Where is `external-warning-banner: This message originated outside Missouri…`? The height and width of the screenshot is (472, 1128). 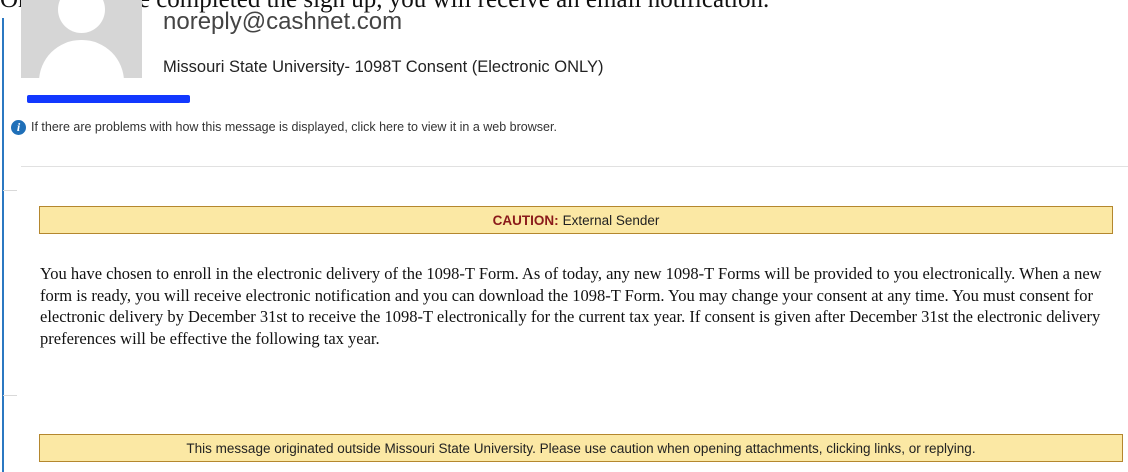
external-warning-banner: This message originated outside Missouri… is located at coordinates (581, 448).